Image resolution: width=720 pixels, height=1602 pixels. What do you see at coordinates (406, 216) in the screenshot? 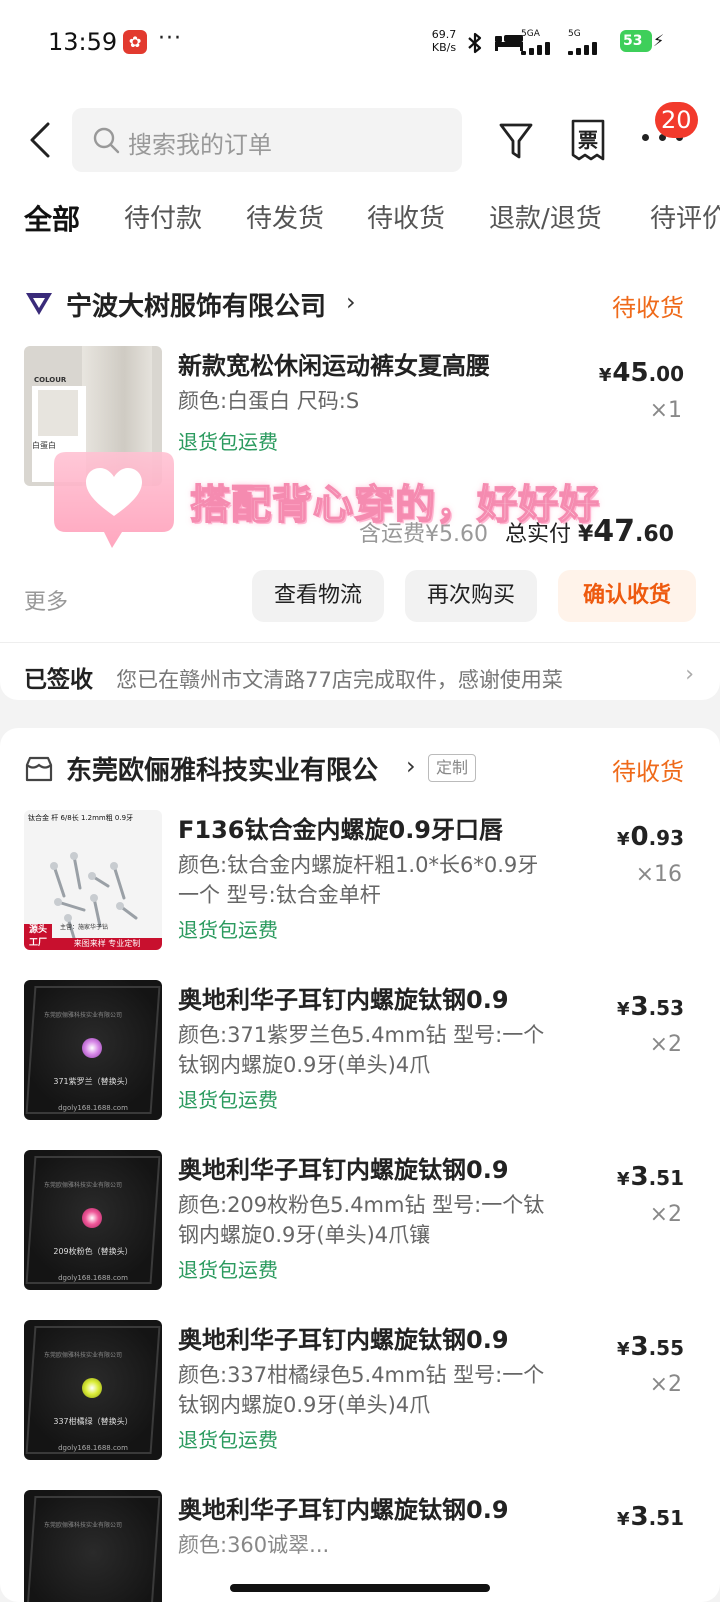
I see `tab-pending-receipt: 待收货` at bounding box center [406, 216].